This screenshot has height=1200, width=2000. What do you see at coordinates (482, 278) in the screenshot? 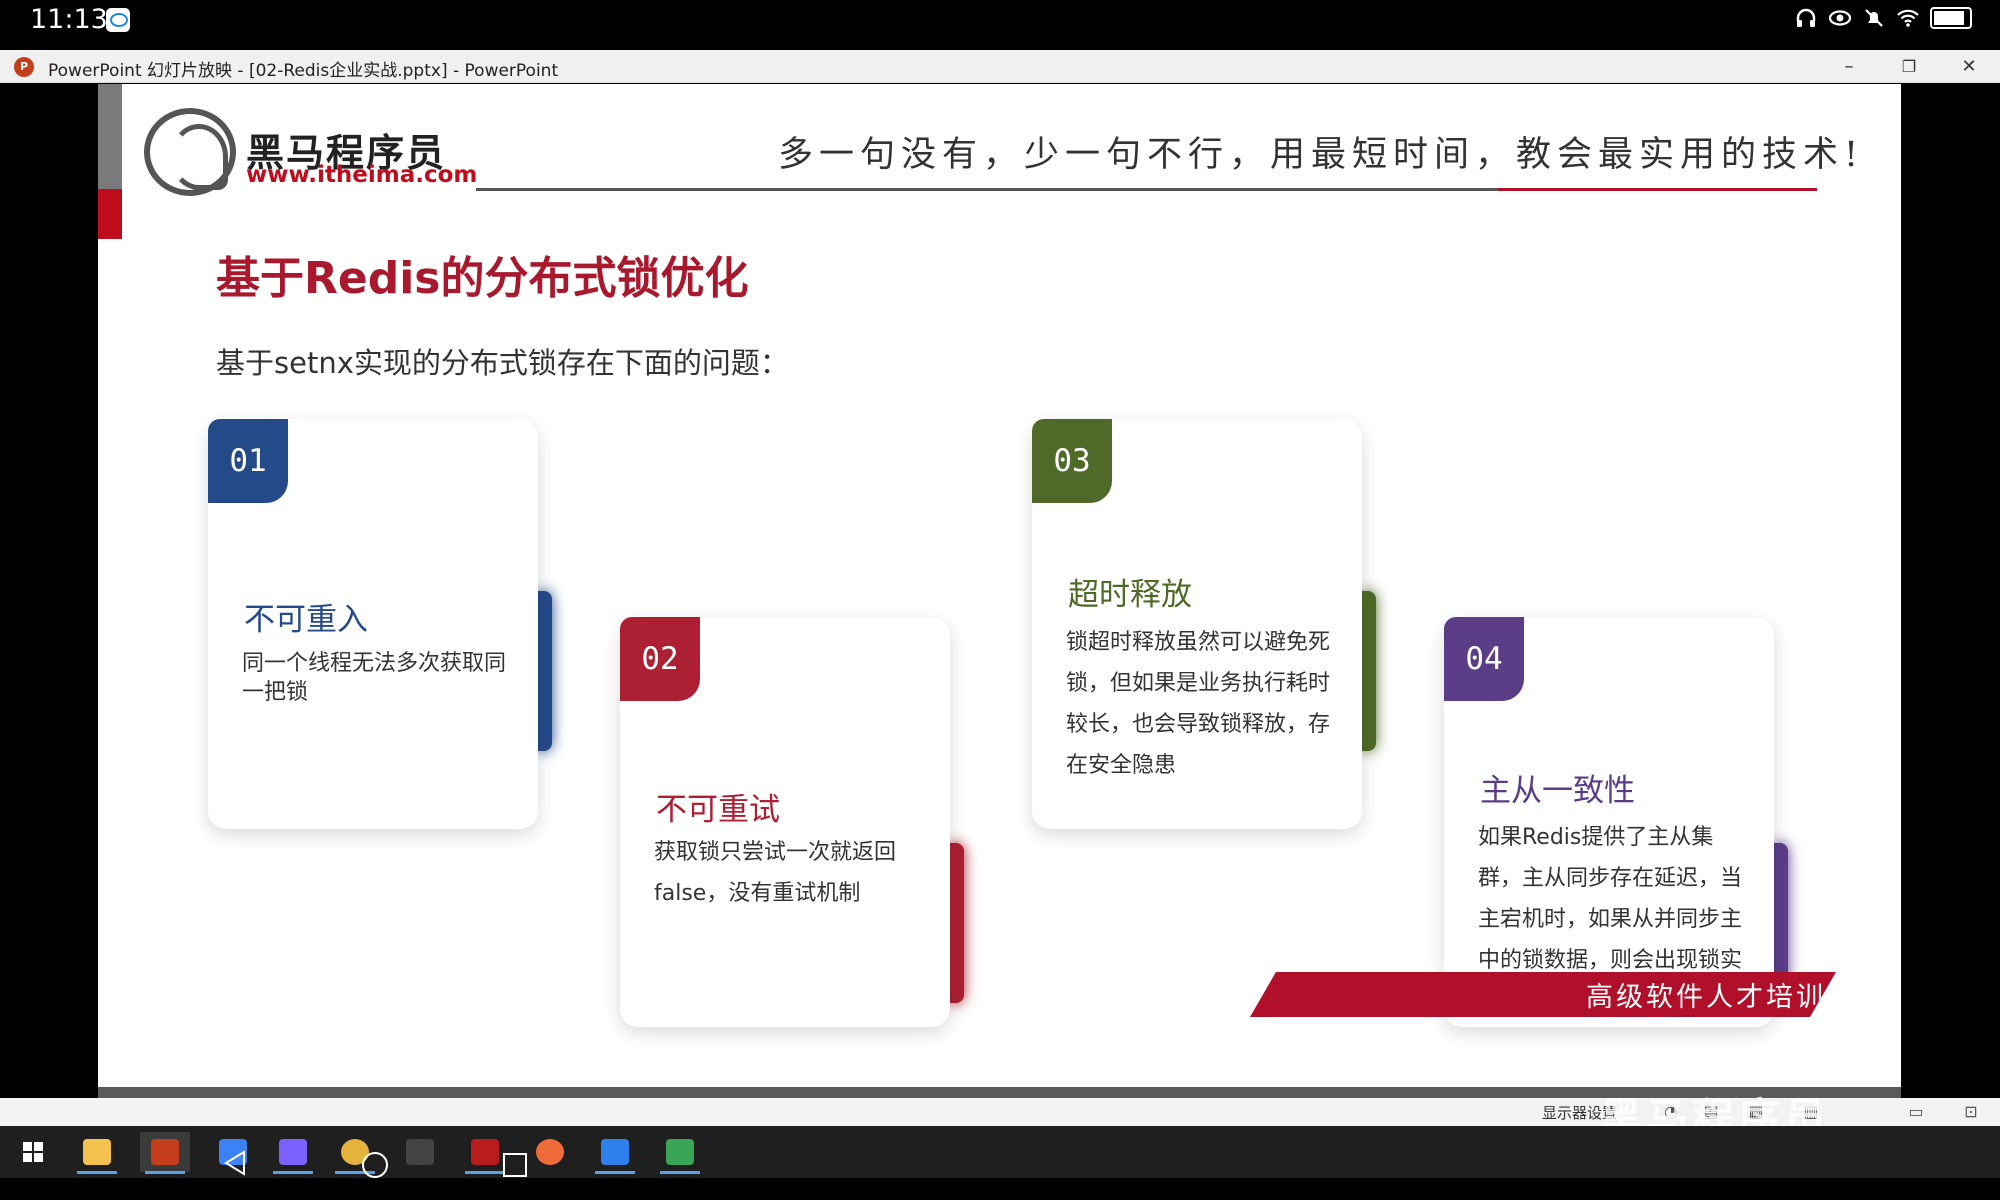
I see `slide-title: 基于Redis的分布式锁优化` at bounding box center [482, 278].